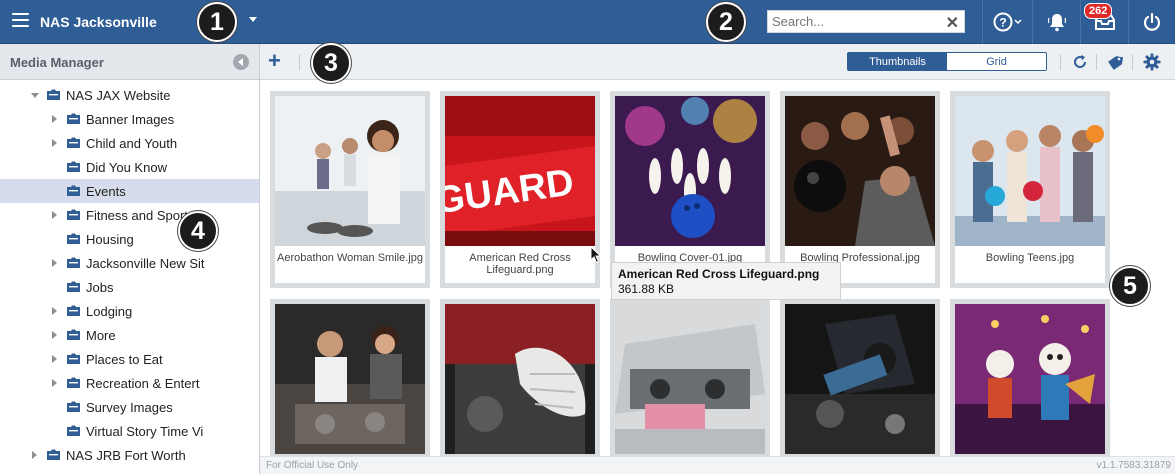  What do you see at coordinates (717, 62) in the screenshot?
I see `media-toolbar: + Thumbnails Grid` at bounding box center [717, 62].